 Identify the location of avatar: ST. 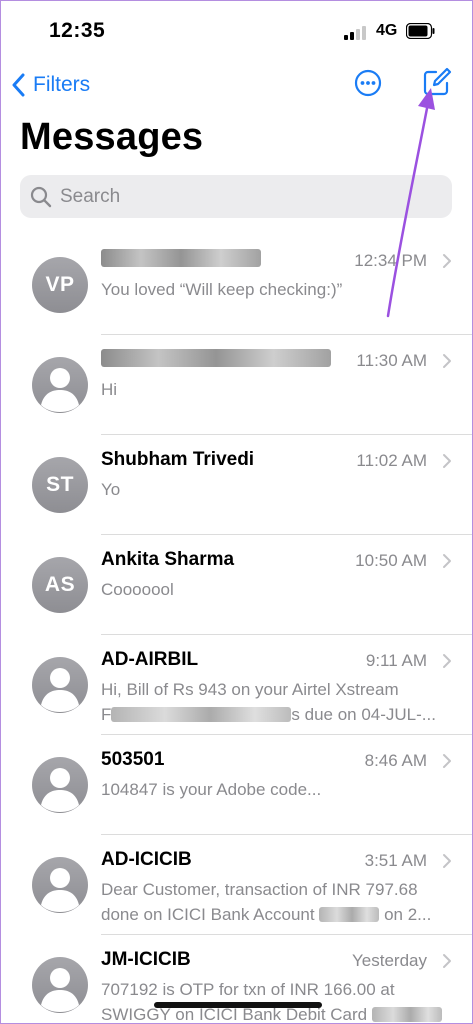
(60, 485).